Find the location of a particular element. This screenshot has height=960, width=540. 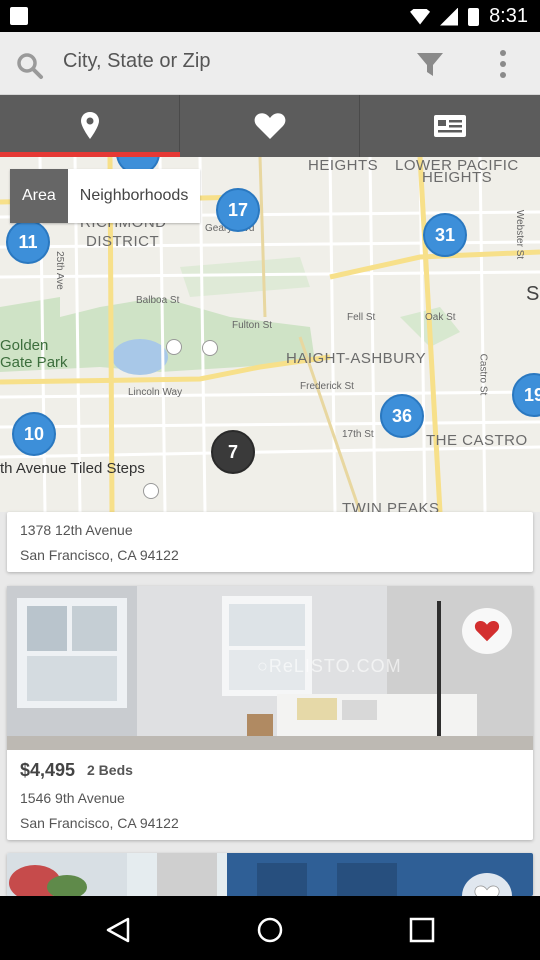

map-label: THE CASTRO is located at coordinates (477, 440).